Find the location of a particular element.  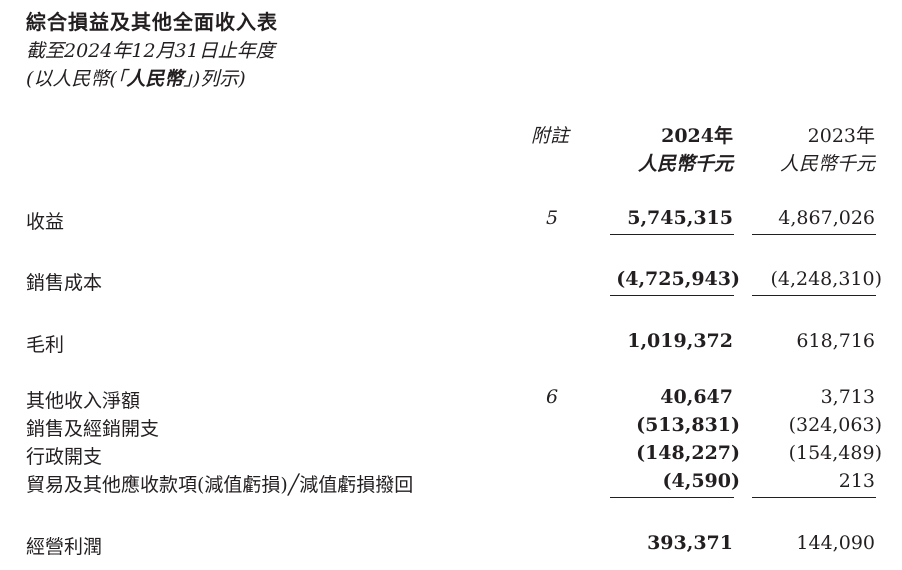

statement-title: 綜合損益及其他全面收入表 is located at coordinates (152, 22).